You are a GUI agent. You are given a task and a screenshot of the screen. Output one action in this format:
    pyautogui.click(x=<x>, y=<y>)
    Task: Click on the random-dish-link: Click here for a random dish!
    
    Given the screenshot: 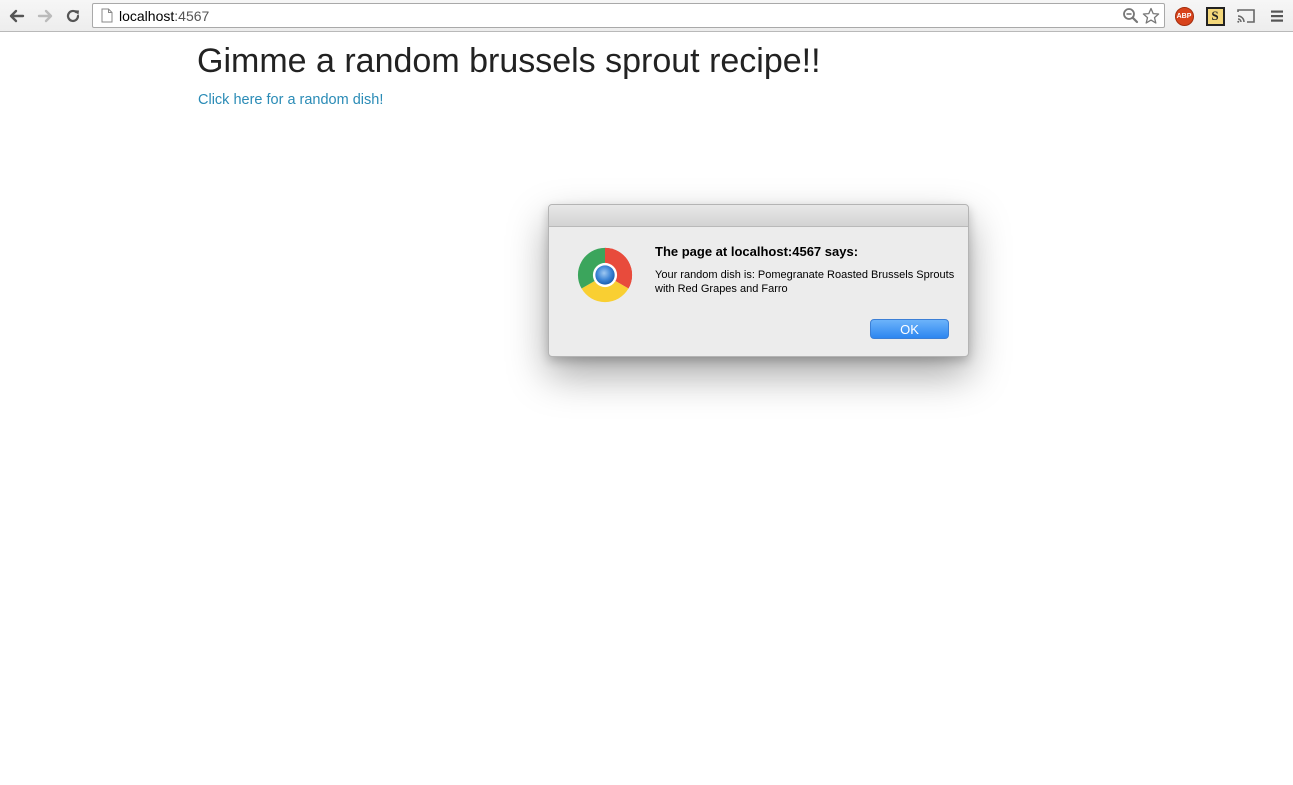 What is the action you would take?
    pyautogui.click(x=290, y=100)
    